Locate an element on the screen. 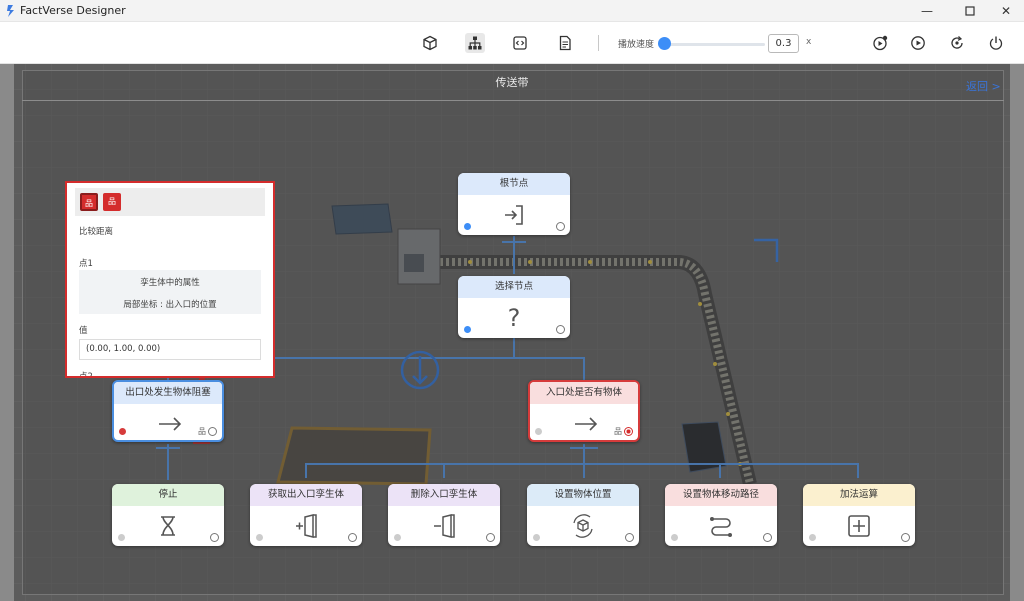 The height and width of the screenshot is (601, 1024). document-icon is located at coordinates (565, 43).